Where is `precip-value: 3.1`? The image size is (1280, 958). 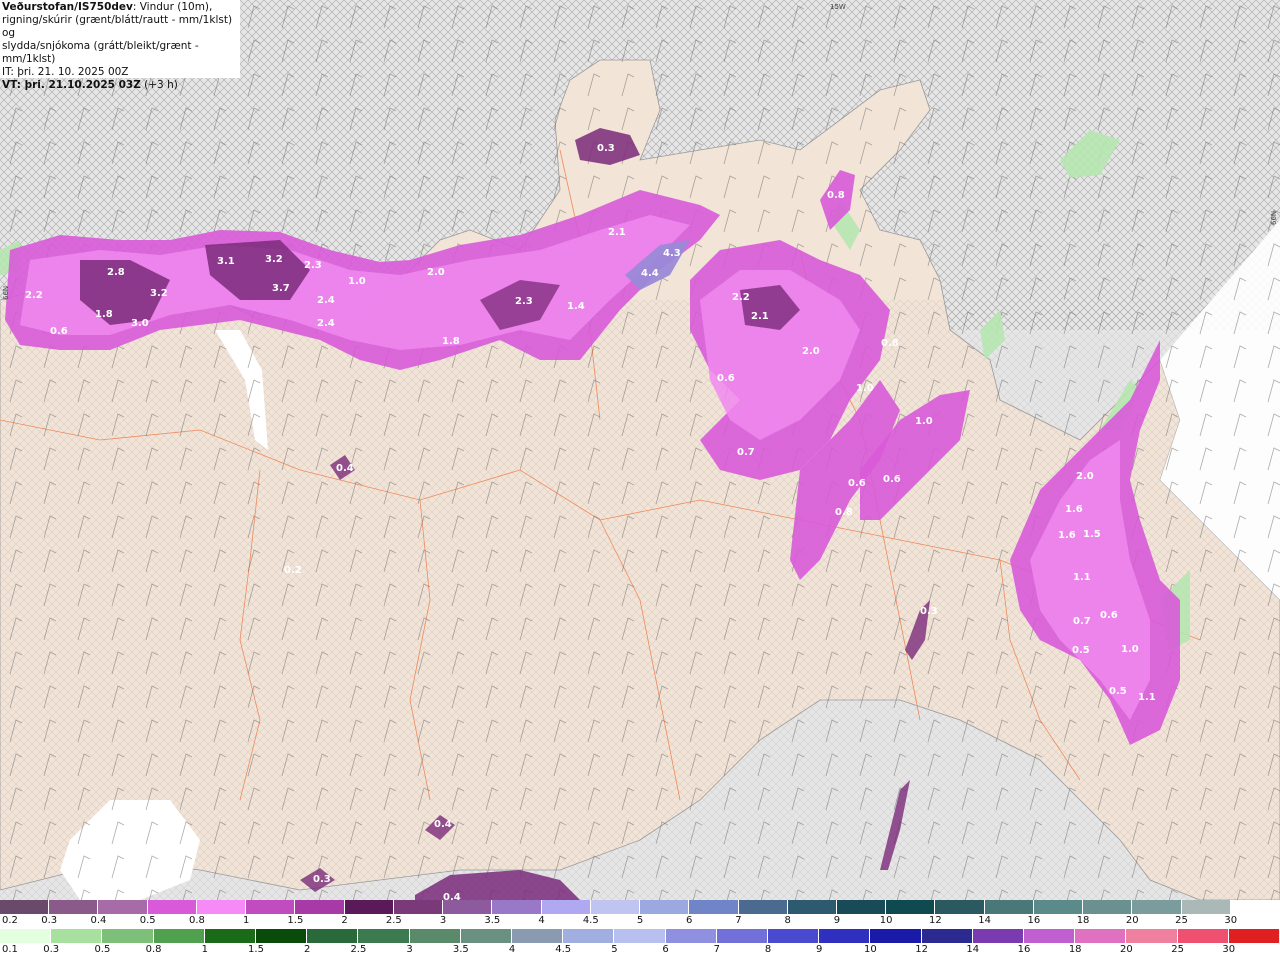
precip-value: 3.1 is located at coordinates (226, 261).